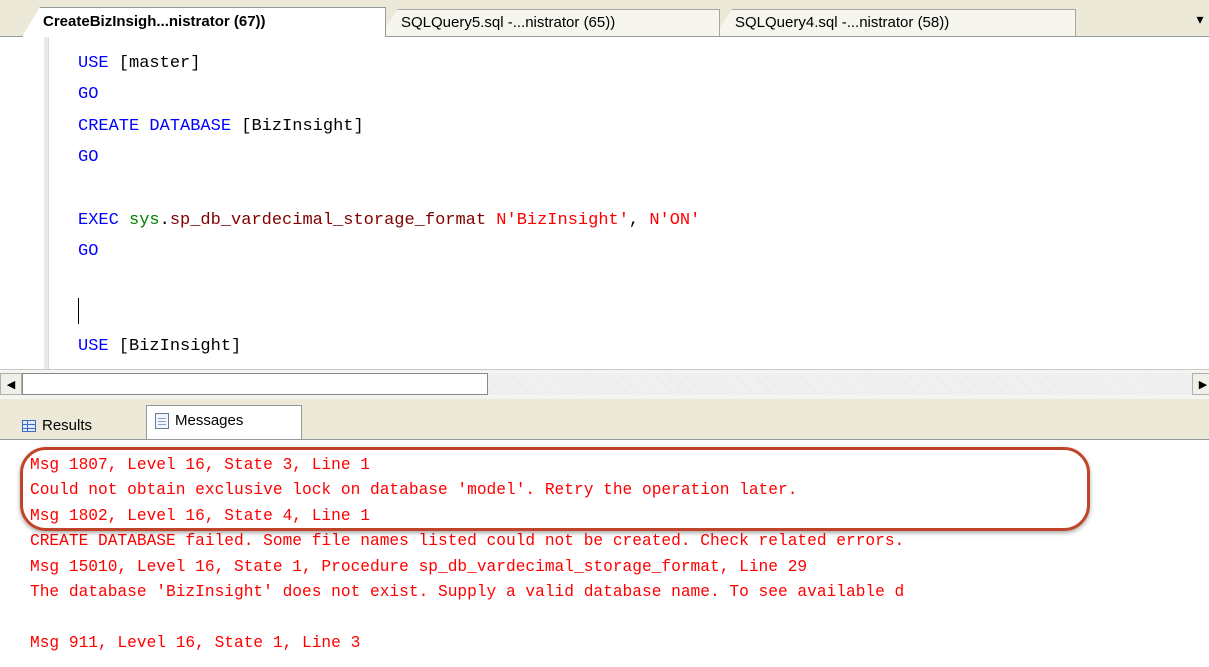  What do you see at coordinates (604, 419) in the screenshot?
I see `results-tab-strip: Results Messages` at bounding box center [604, 419].